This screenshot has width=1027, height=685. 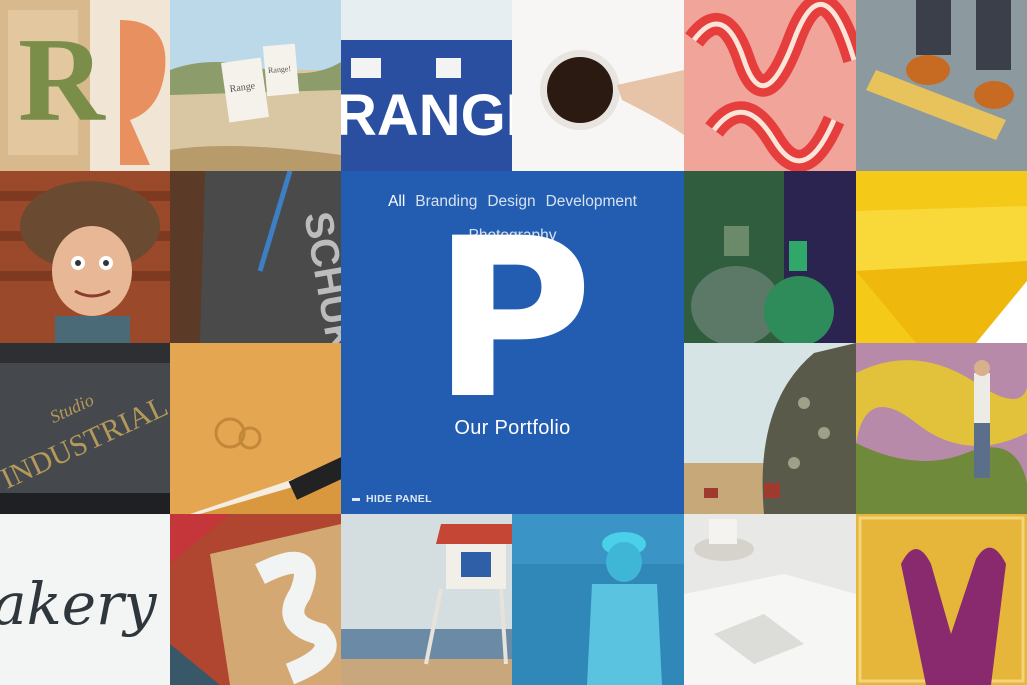 I want to click on portfolio-item-white-plaster, so click(x=770, y=599).